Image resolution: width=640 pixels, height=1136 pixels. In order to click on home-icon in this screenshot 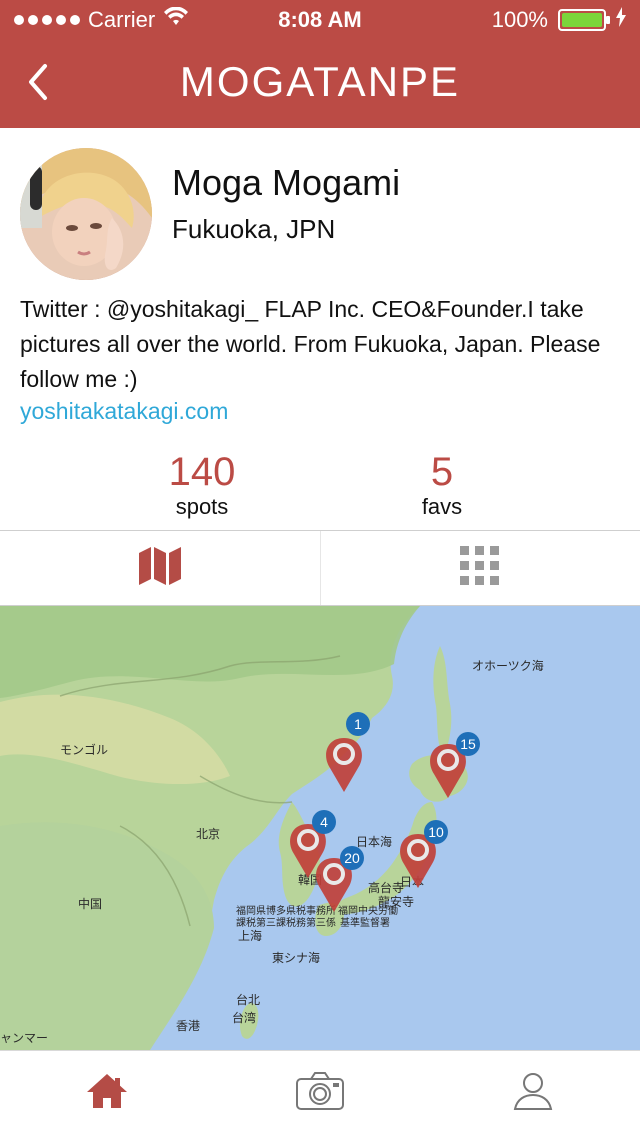, I will do `click(107, 1093)`.